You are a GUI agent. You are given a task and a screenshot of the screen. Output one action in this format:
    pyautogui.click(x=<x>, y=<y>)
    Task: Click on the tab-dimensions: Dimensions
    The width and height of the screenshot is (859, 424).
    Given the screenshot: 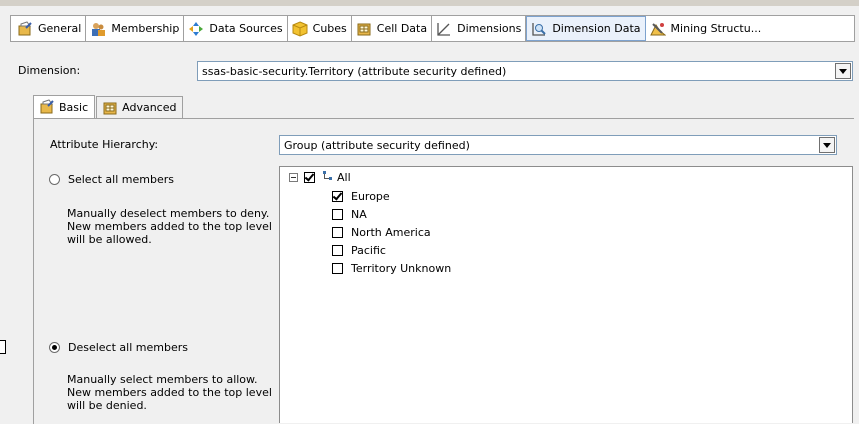 What is the action you would take?
    pyautogui.click(x=479, y=28)
    